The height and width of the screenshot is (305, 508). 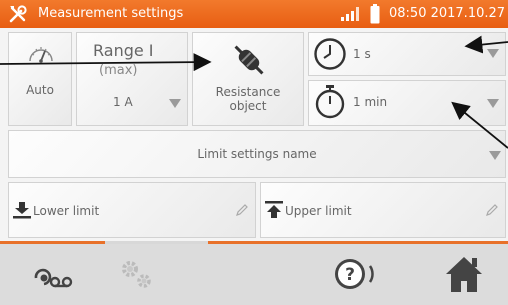 What do you see at coordinates (375, 14) in the screenshot?
I see `battery-icon` at bounding box center [375, 14].